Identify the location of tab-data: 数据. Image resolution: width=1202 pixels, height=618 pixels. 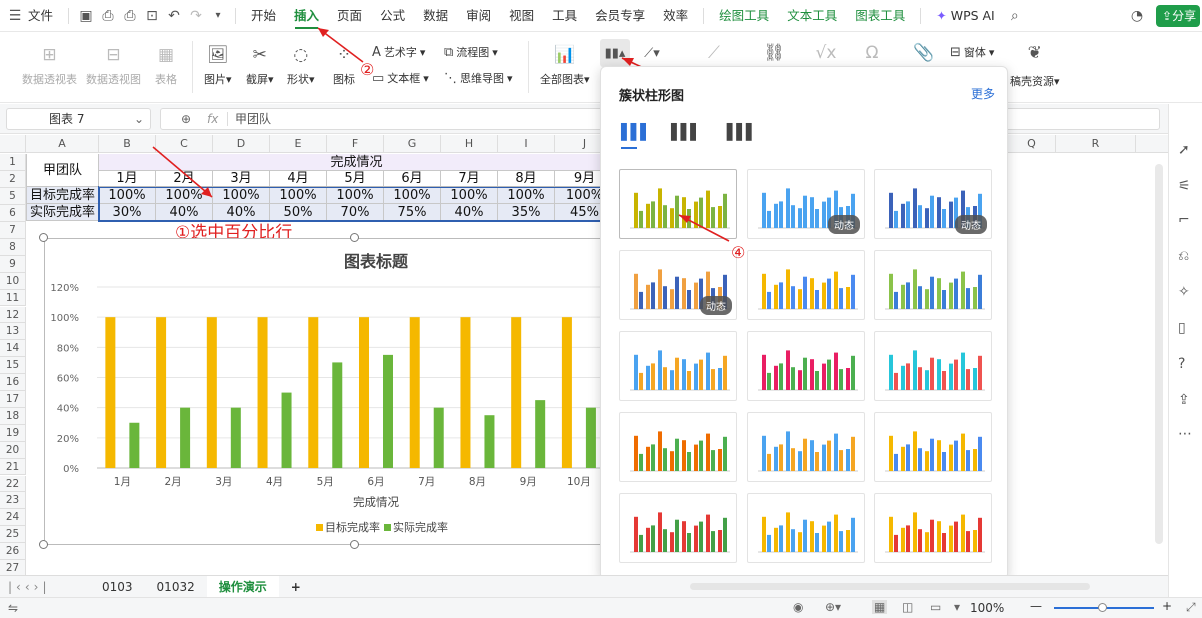
(435, 16).